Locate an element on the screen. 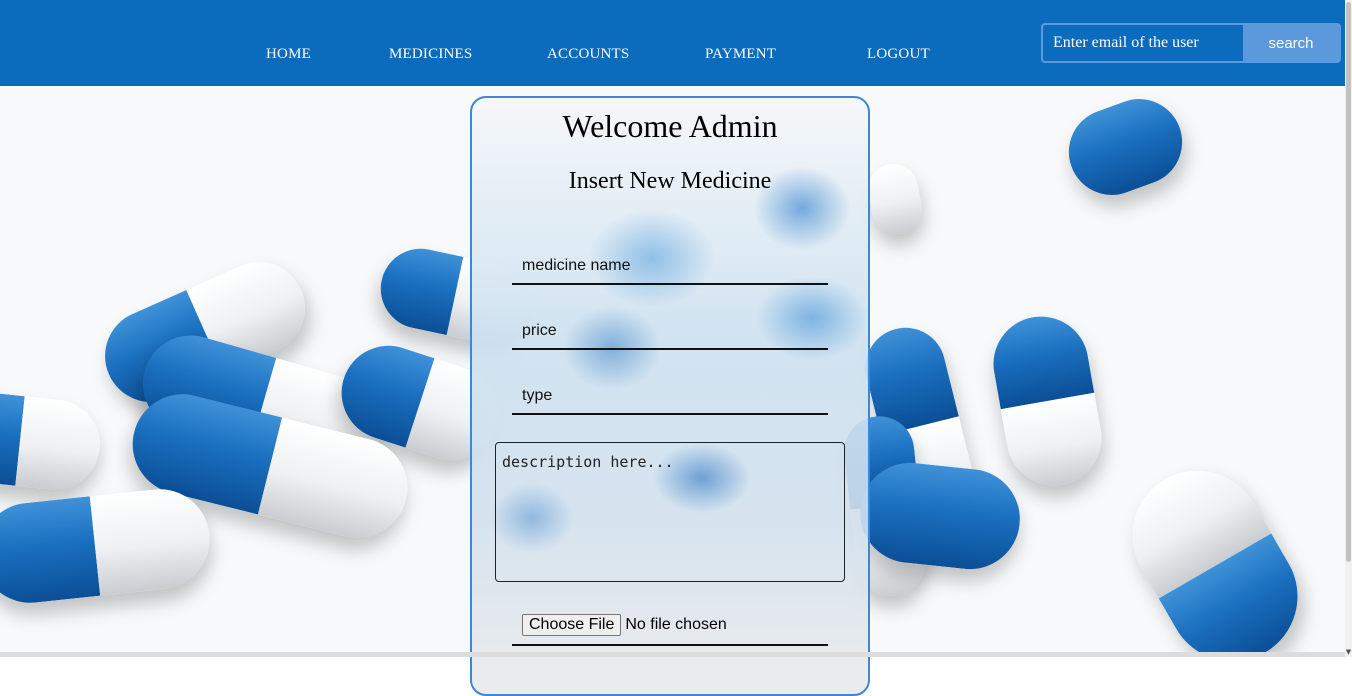 This screenshot has width=1352, height=696. nav-payment-link: PAYMENT is located at coordinates (740, 54).